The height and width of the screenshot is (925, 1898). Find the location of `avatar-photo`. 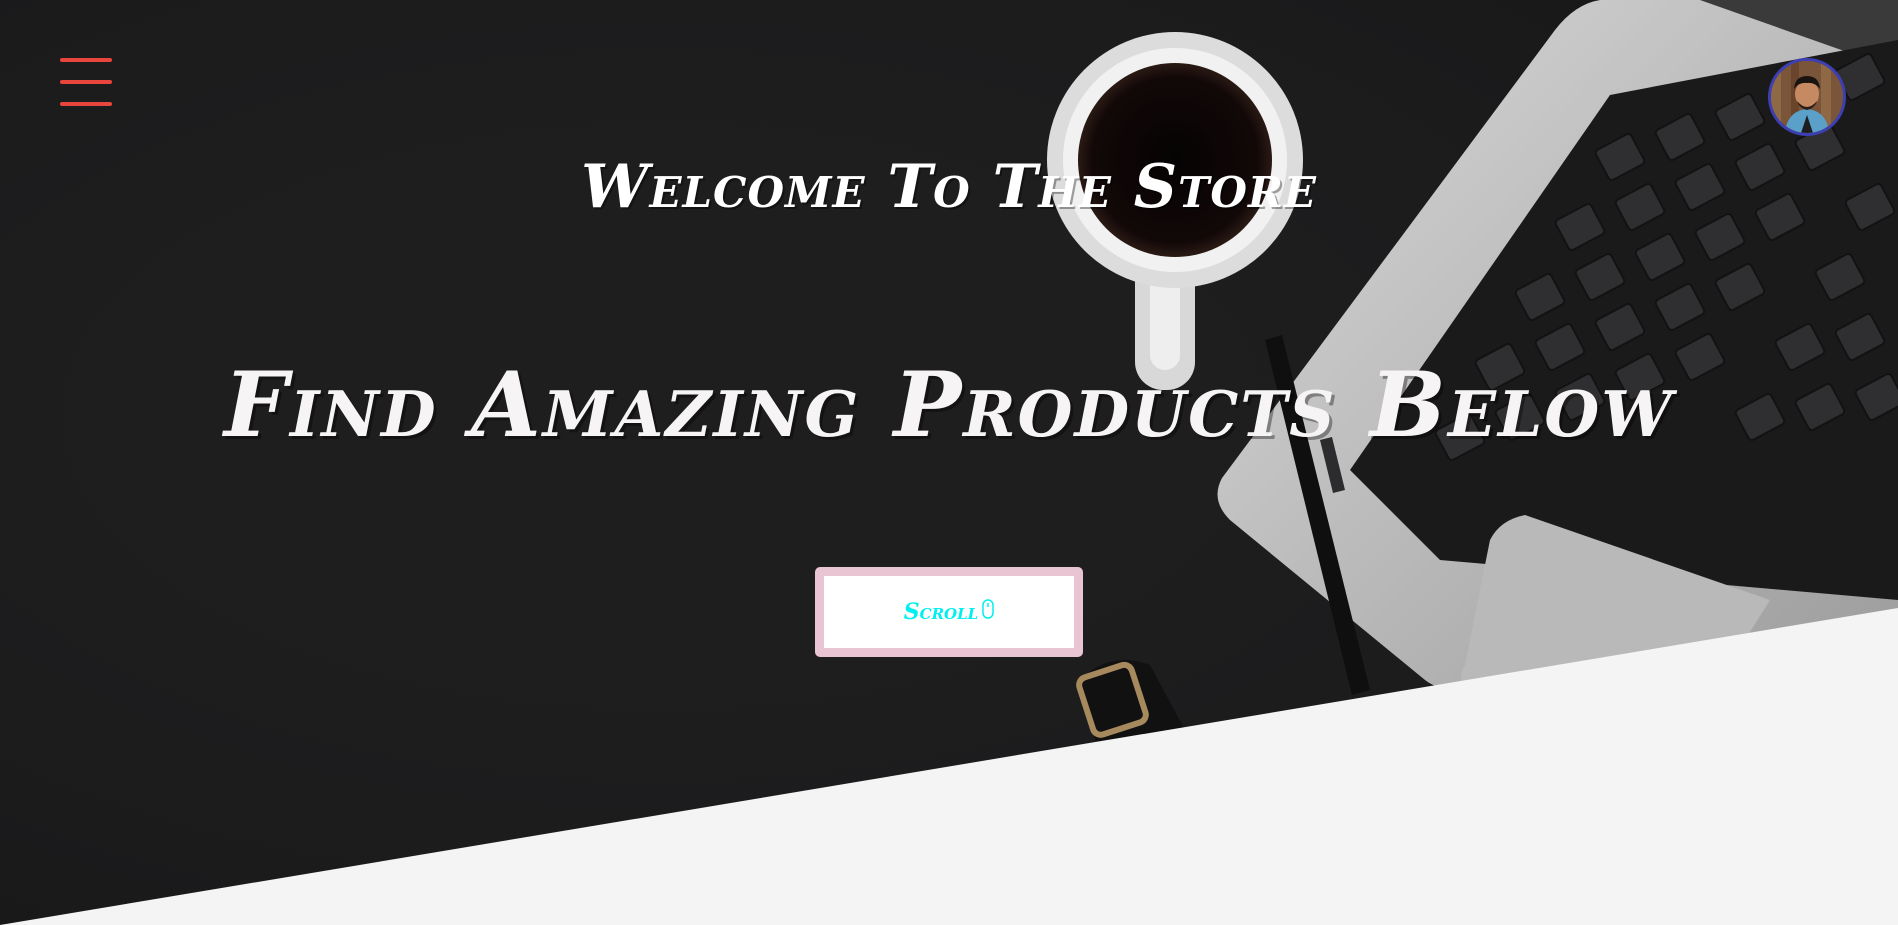

avatar-photo is located at coordinates (1807, 97).